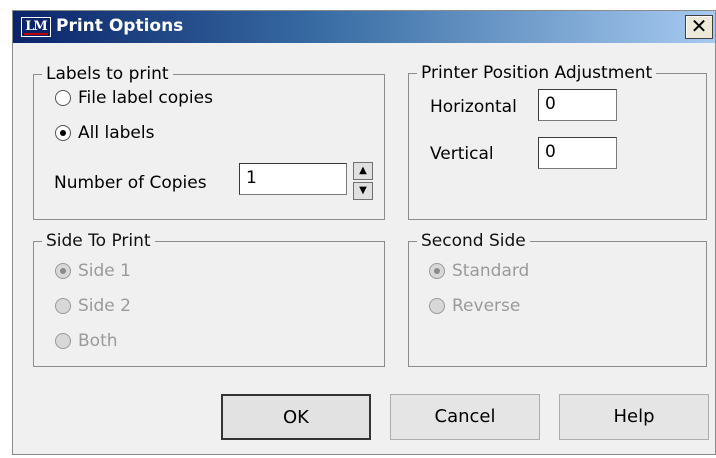 The height and width of the screenshot is (458, 716). What do you see at coordinates (634, 417) in the screenshot?
I see `help-button: Help` at bounding box center [634, 417].